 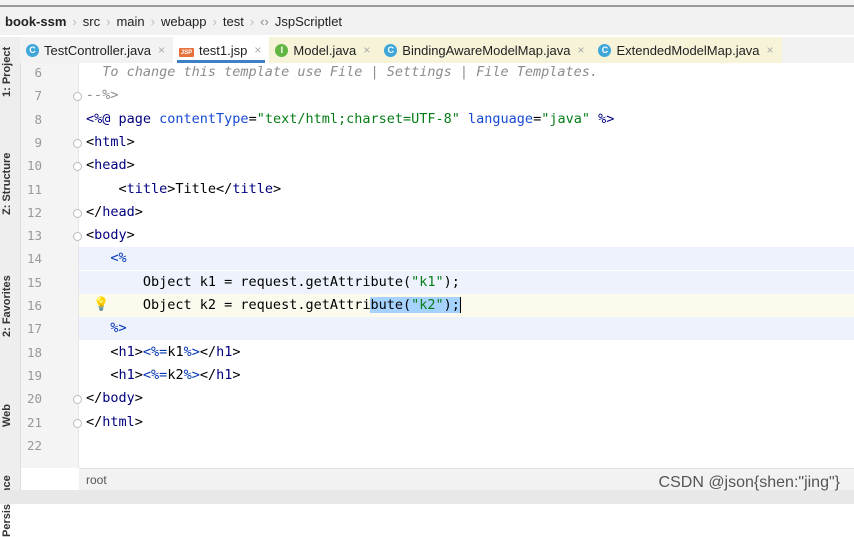 What do you see at coordinates (38, 96) in the screenshot?
I see `line-number: 7` at bounding box center [38, 96].